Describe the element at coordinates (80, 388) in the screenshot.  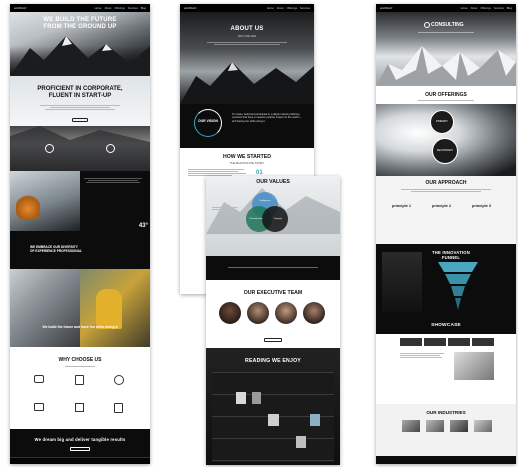
I see `why-section: WHY CHOOSE US` at that location.